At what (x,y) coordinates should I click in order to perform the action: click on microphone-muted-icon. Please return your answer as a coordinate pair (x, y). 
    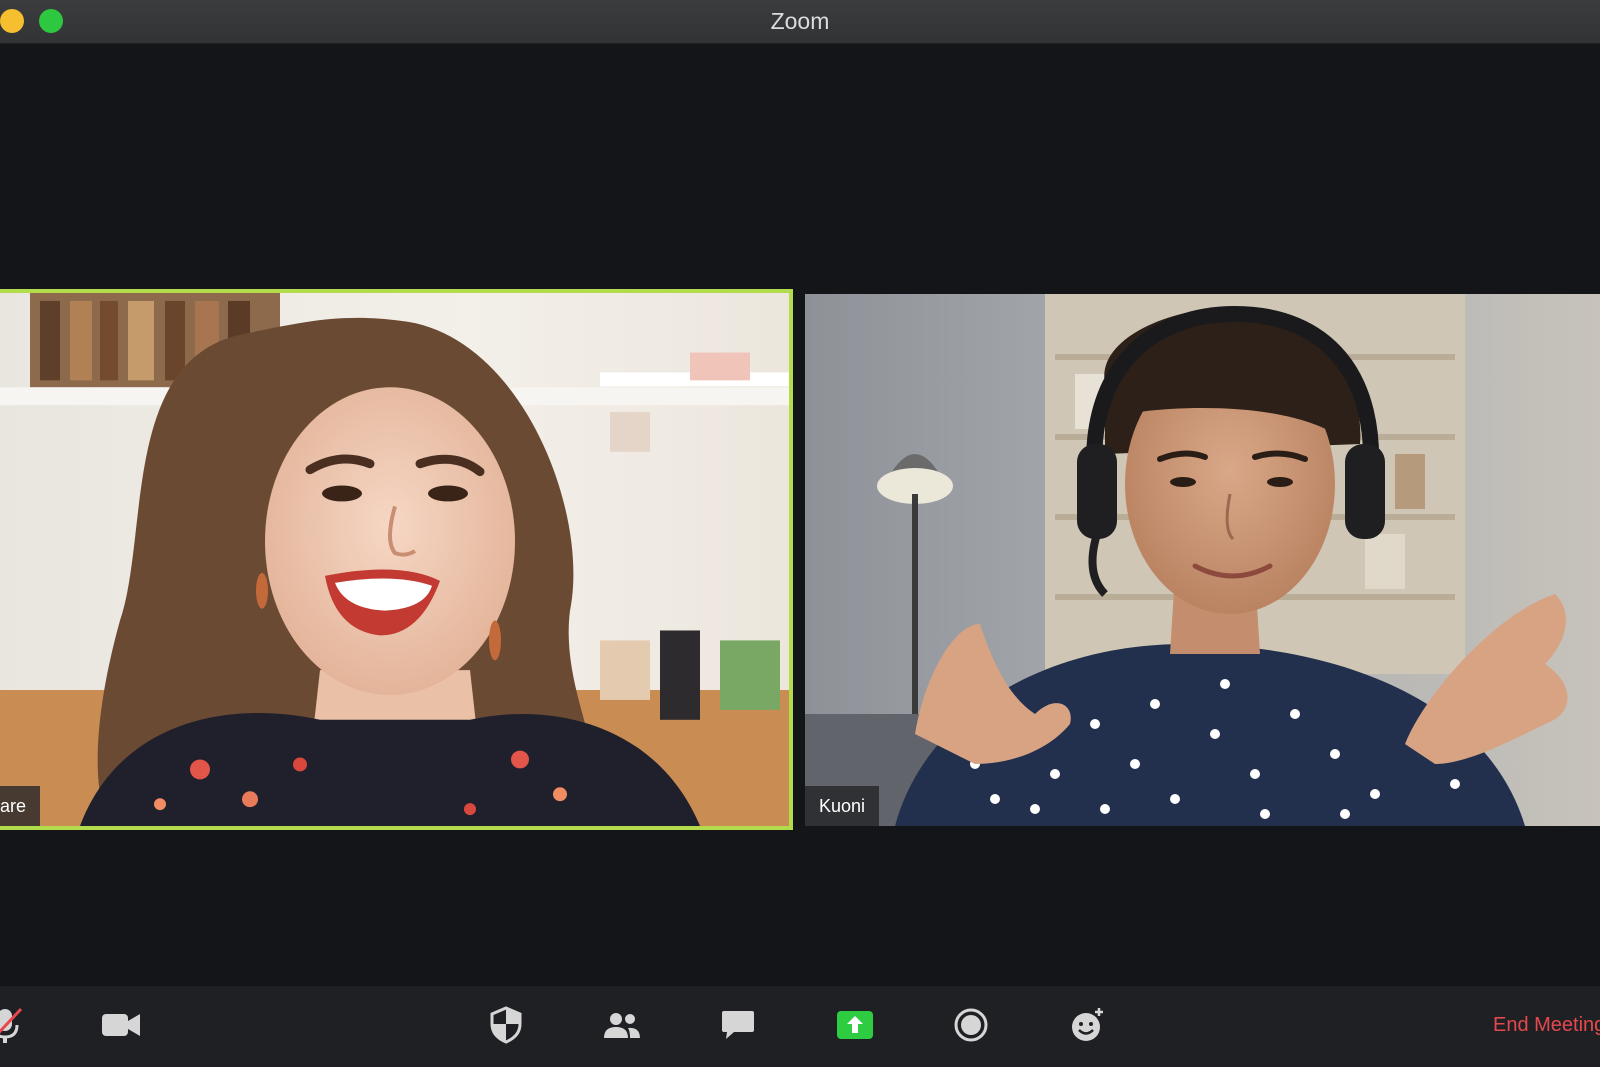
    Looking at the image, I should click on (11, 1025).